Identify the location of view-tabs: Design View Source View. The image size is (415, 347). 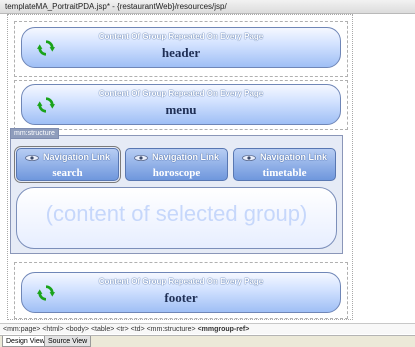
(207, 341).